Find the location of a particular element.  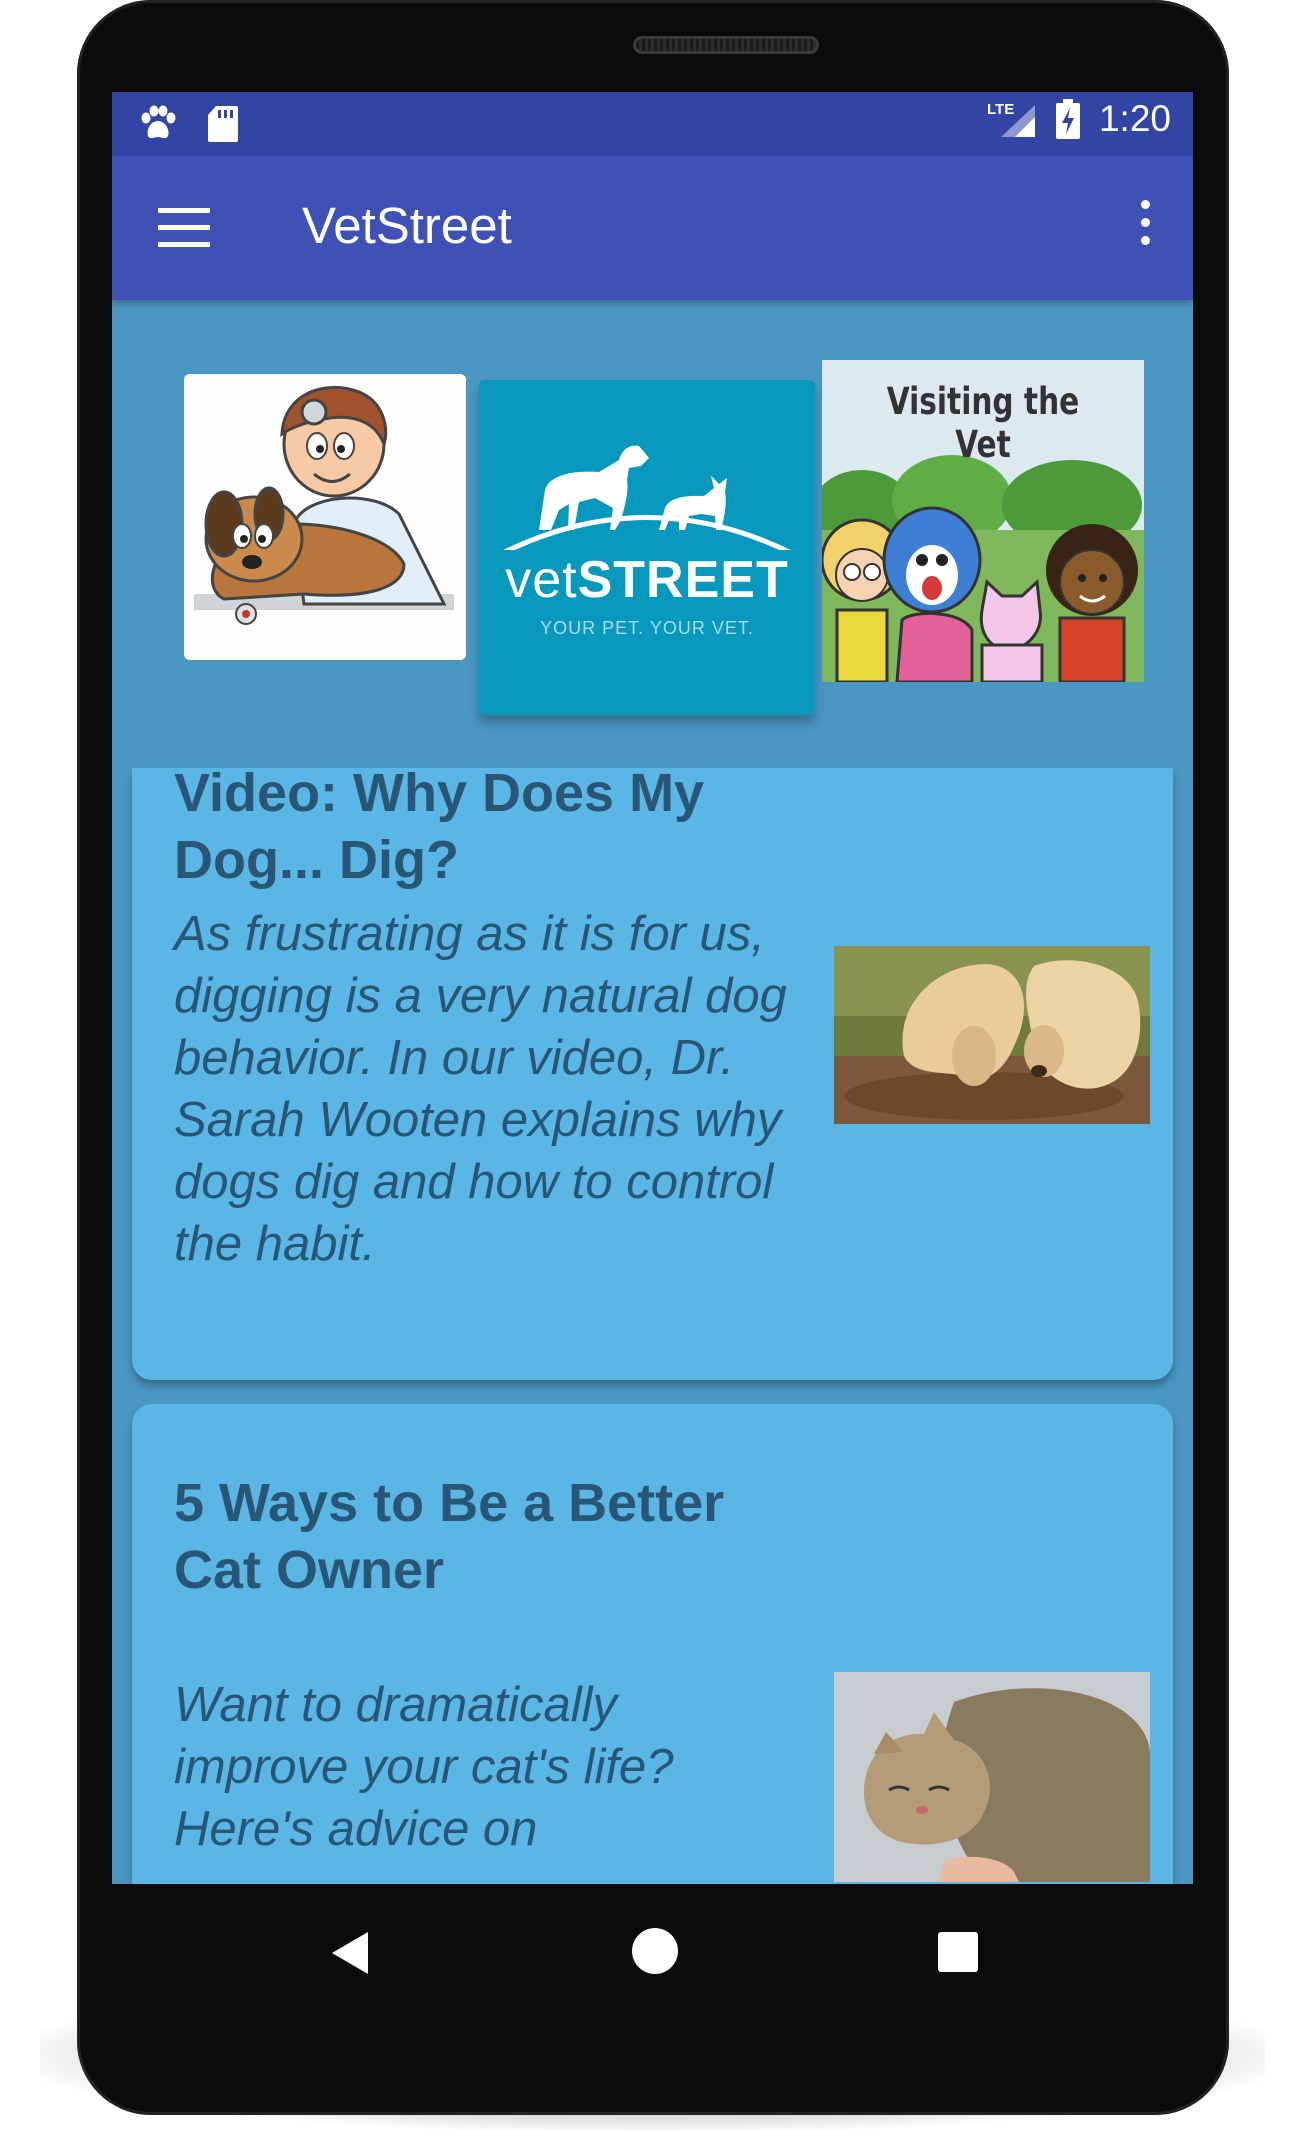

back-triangle-icon is located at coordinates (350, 1953).